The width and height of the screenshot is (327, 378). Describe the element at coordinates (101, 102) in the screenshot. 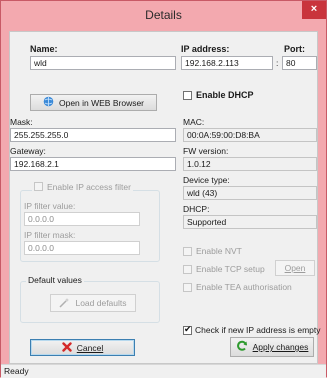

I see `open-web-browser-label: Open in WEB Browser` at that location.